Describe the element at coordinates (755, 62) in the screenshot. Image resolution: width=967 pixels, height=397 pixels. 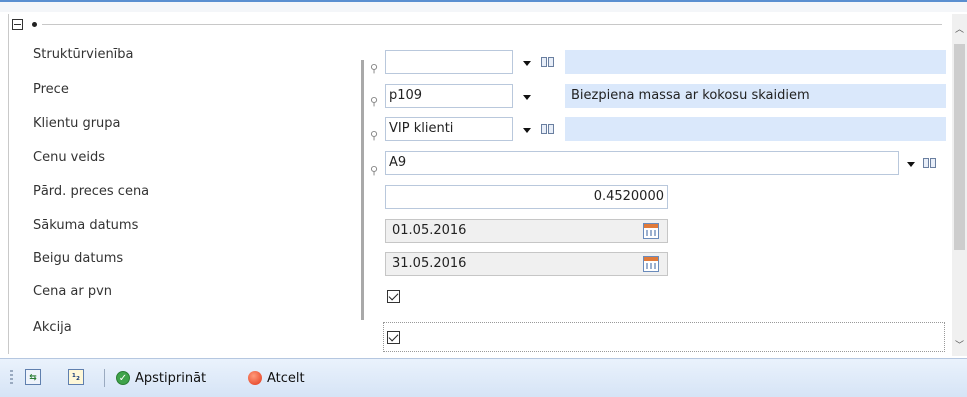
I see `strukturvieniba-description` at that location.